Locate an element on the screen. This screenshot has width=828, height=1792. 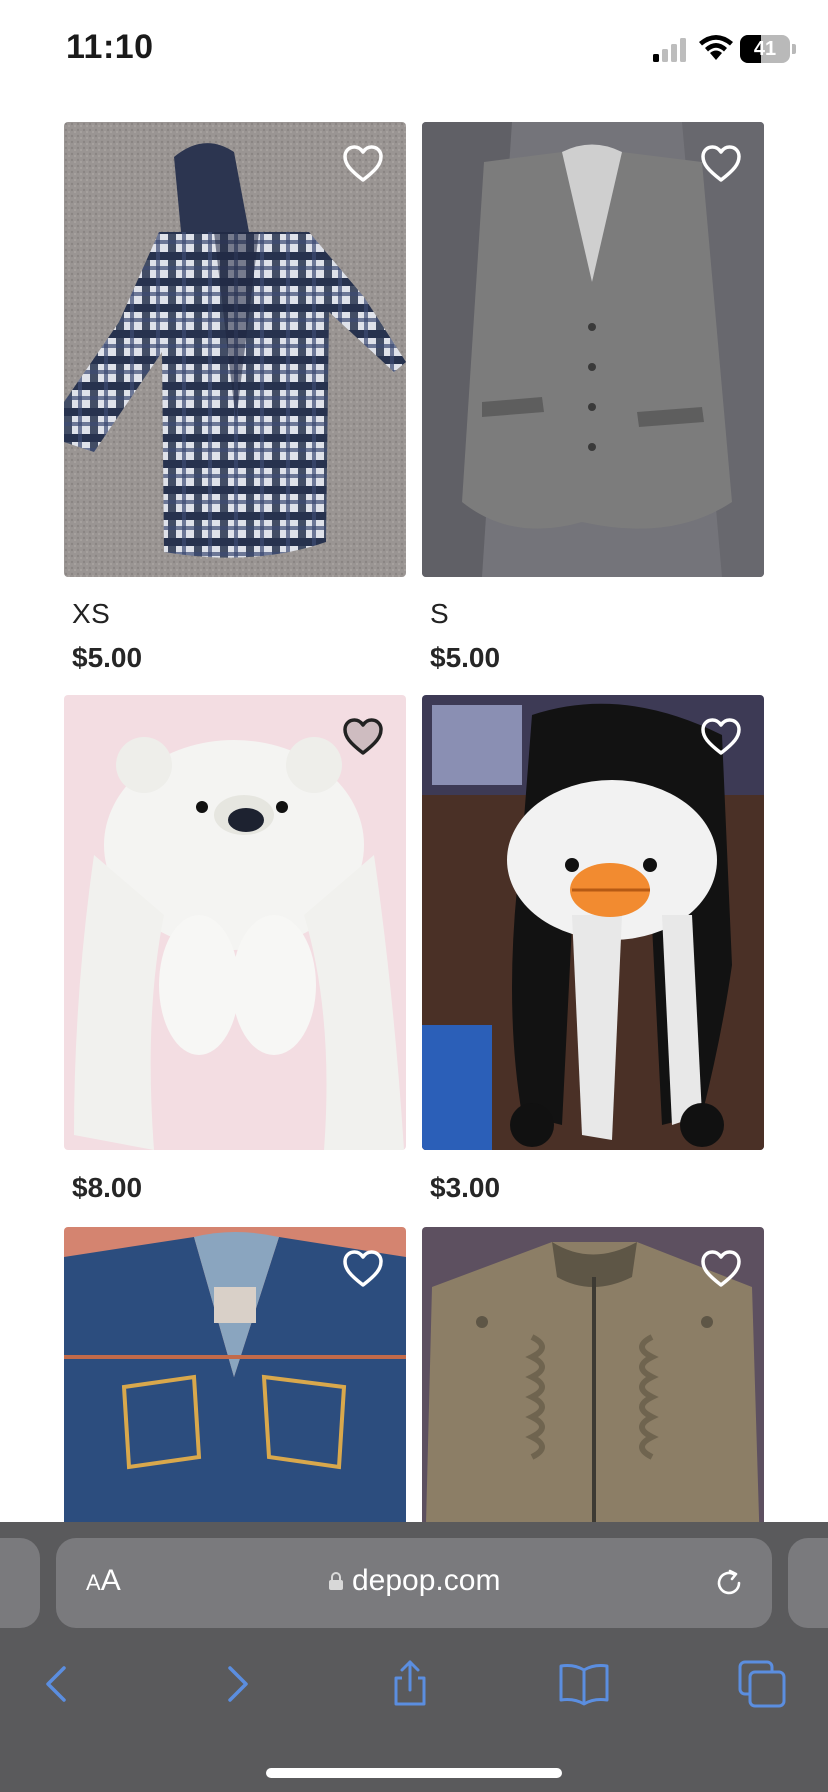
previous-tab-preview is located at coordinates (20, 1583).